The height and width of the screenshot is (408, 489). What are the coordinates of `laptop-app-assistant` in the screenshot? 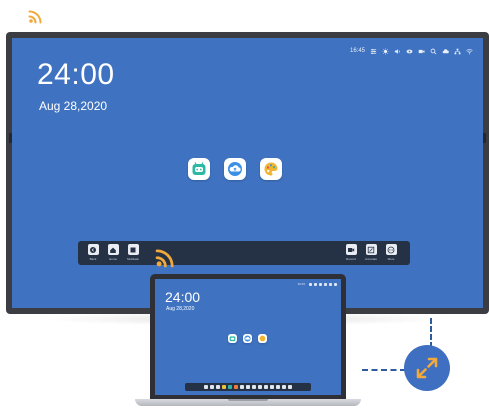 It's located at (232, 338).